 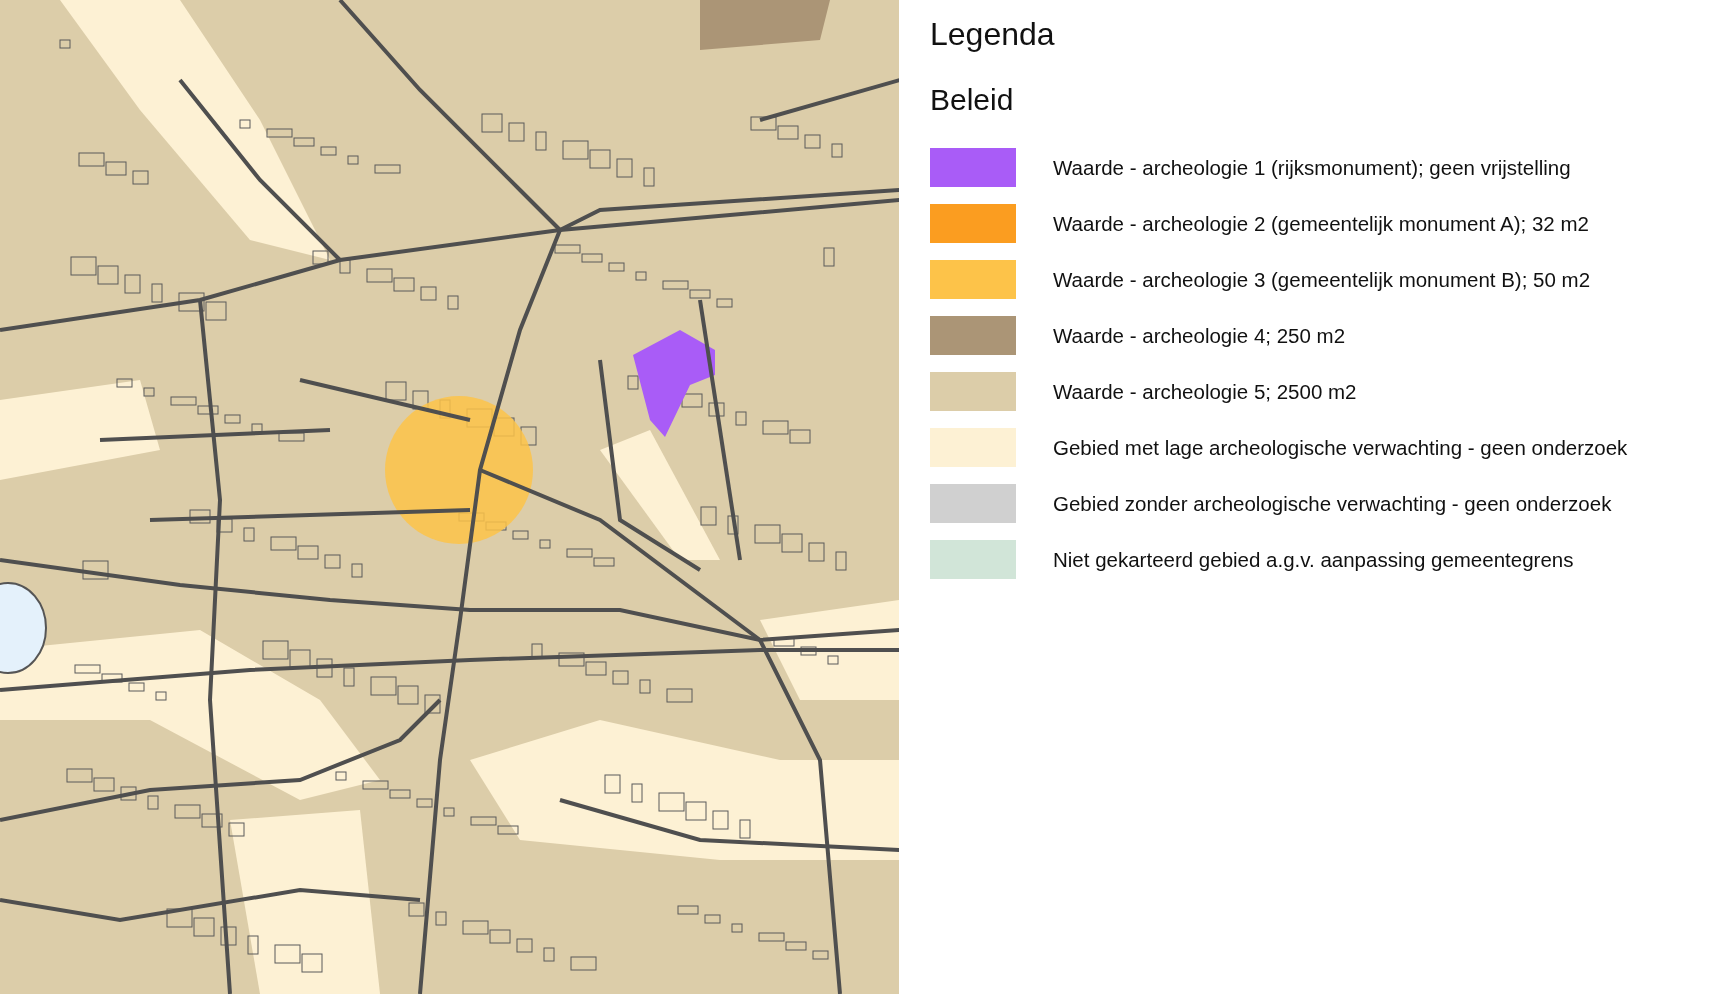 I want to click on legend-label: Gebied zonder archeologische verwachting - geen onderzoek, so click(x=1332, y=503).